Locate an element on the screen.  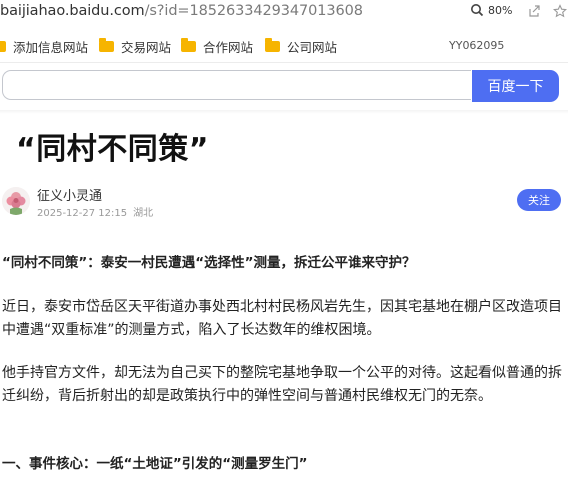
article-lead: “同村不同策”：泰安一村民遭遇“选择性”测量，拆迁公平谁来守护？ is located at coordinates (209, 263).